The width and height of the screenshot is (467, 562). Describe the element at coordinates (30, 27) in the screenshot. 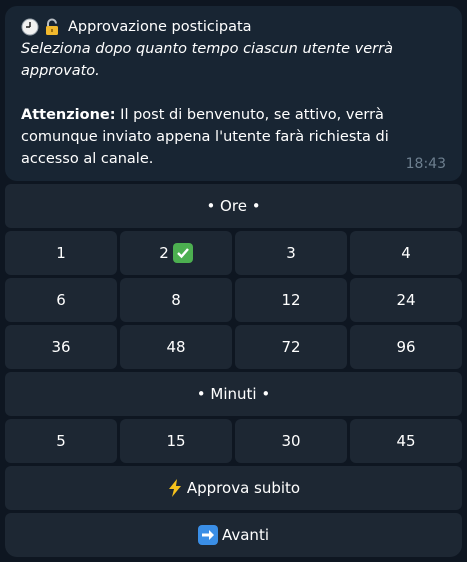

I see `clock-icon` at that location.